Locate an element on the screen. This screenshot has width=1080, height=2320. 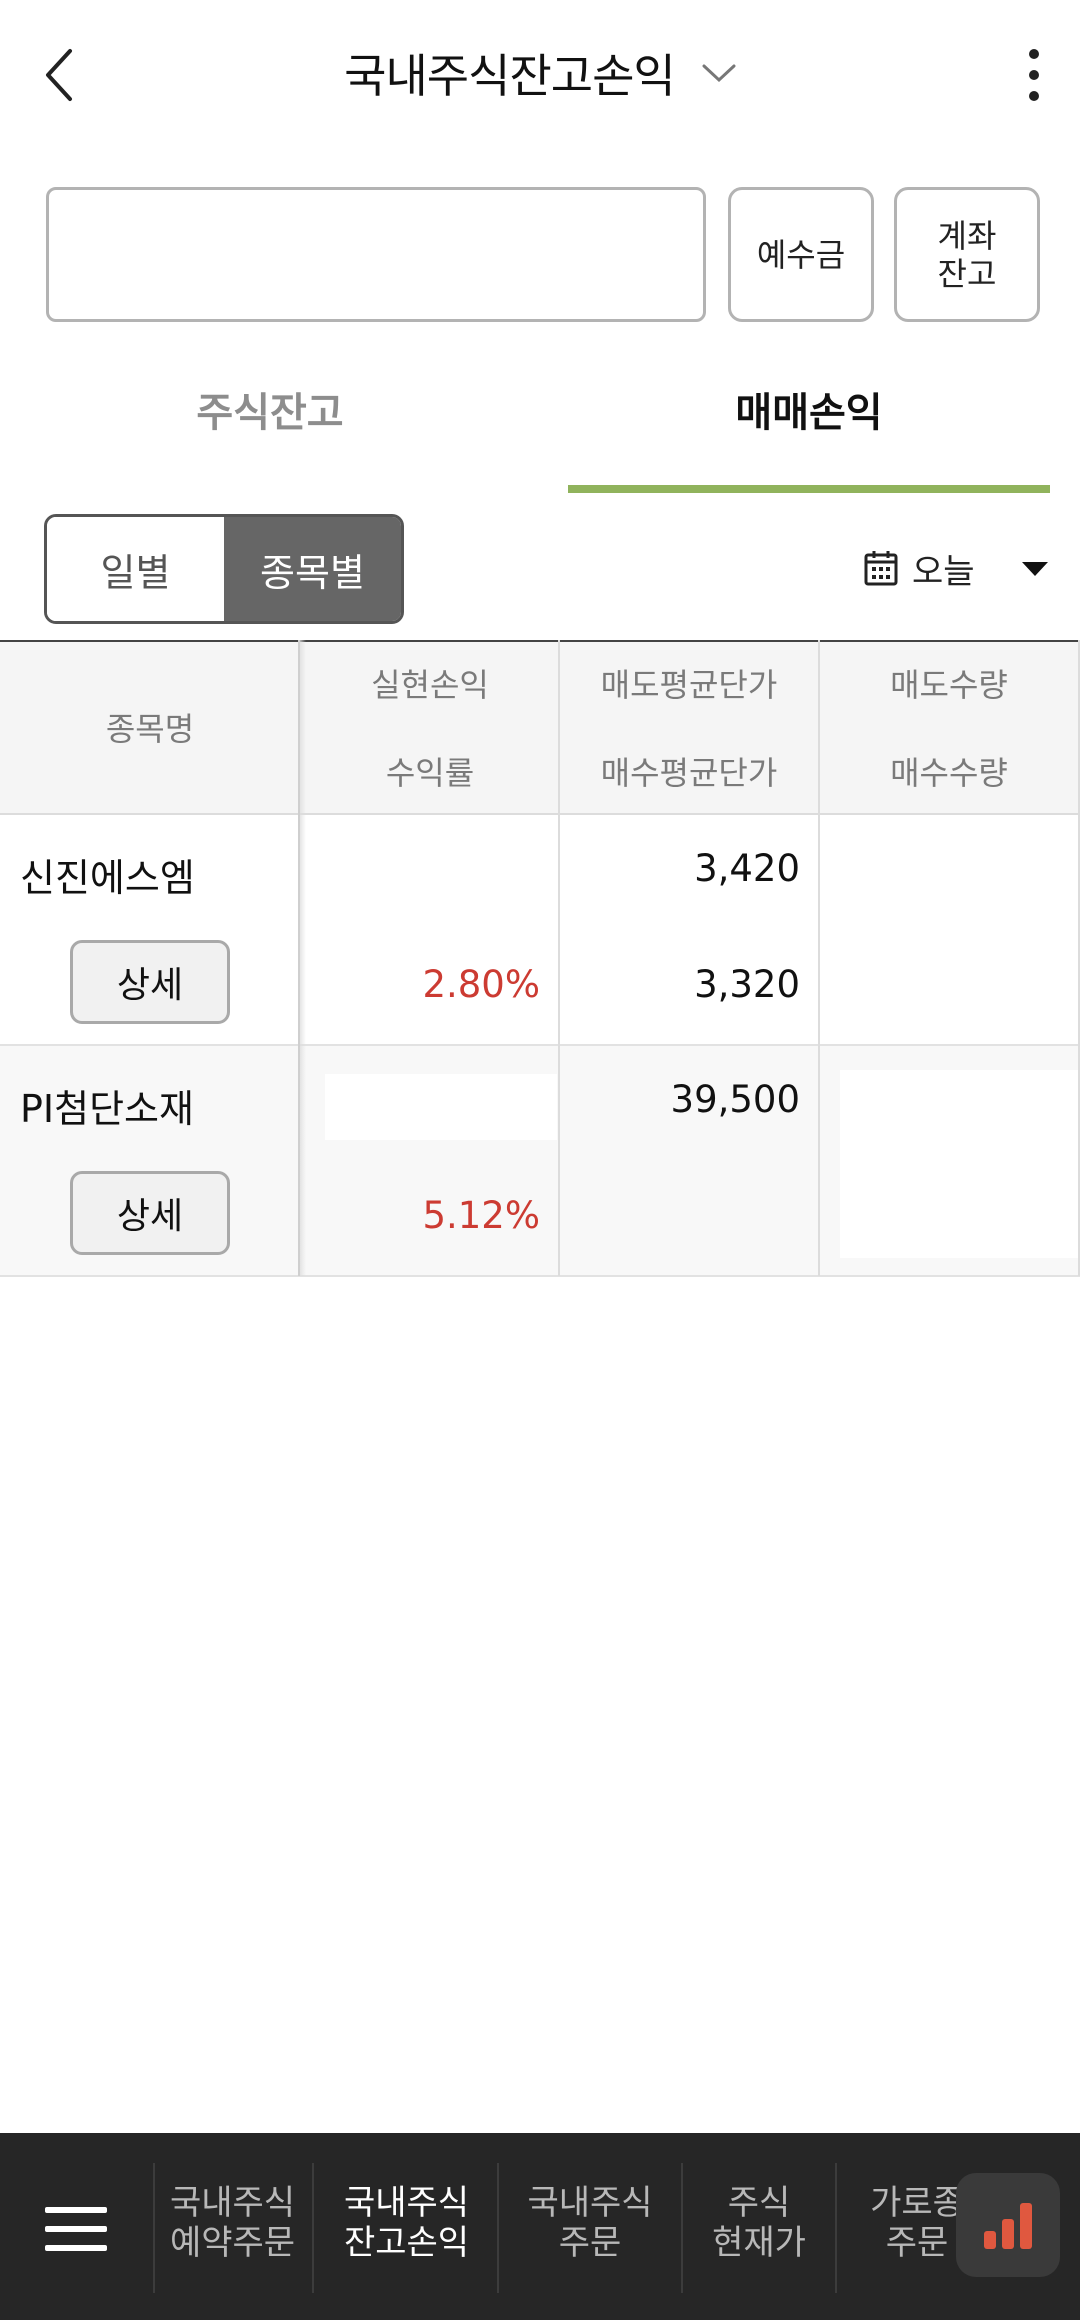
chevron-down-icon is located at coordinates (719, 73).